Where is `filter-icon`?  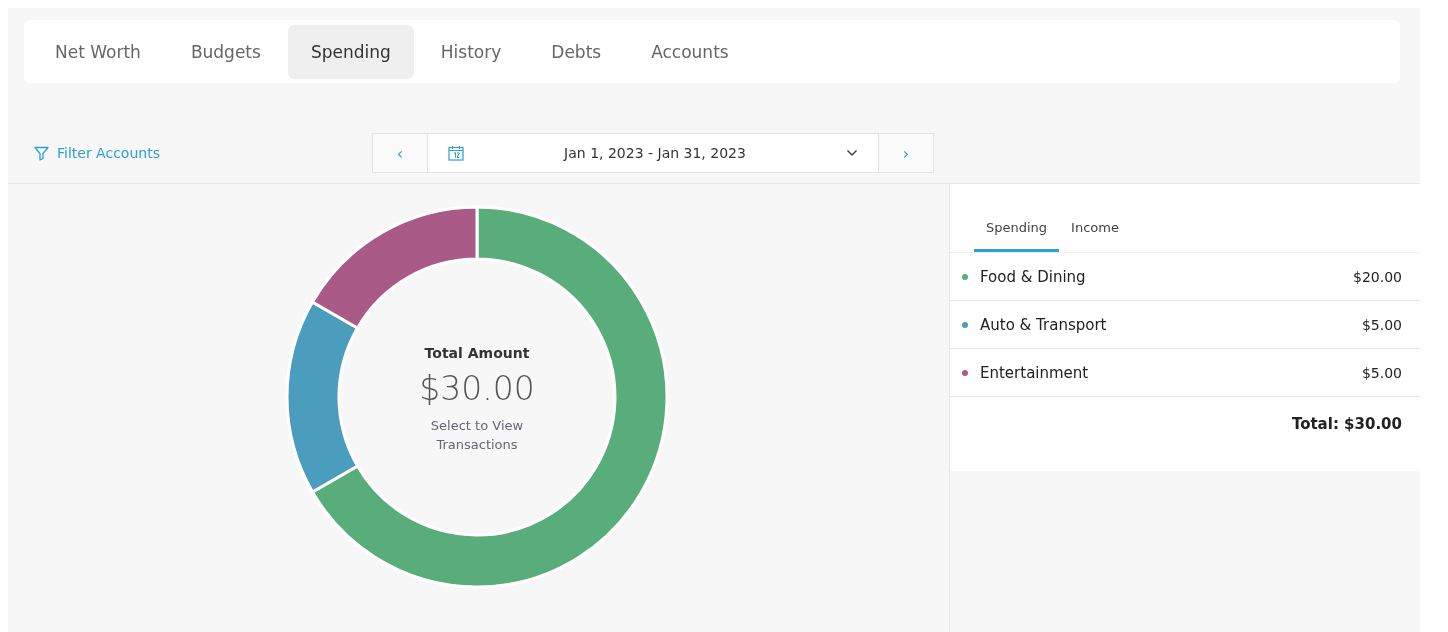
filter-icon is located at coordinates (41, 153).